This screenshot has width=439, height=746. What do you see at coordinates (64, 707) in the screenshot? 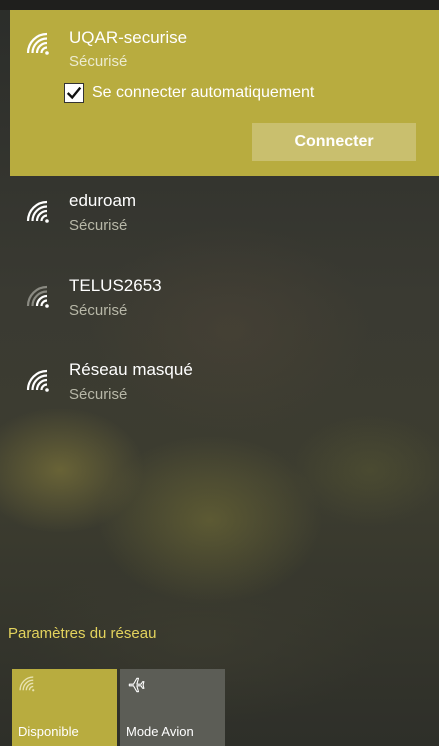
I see `wifi-toggle-tile: Disponible` at bounding box center [64, 707].